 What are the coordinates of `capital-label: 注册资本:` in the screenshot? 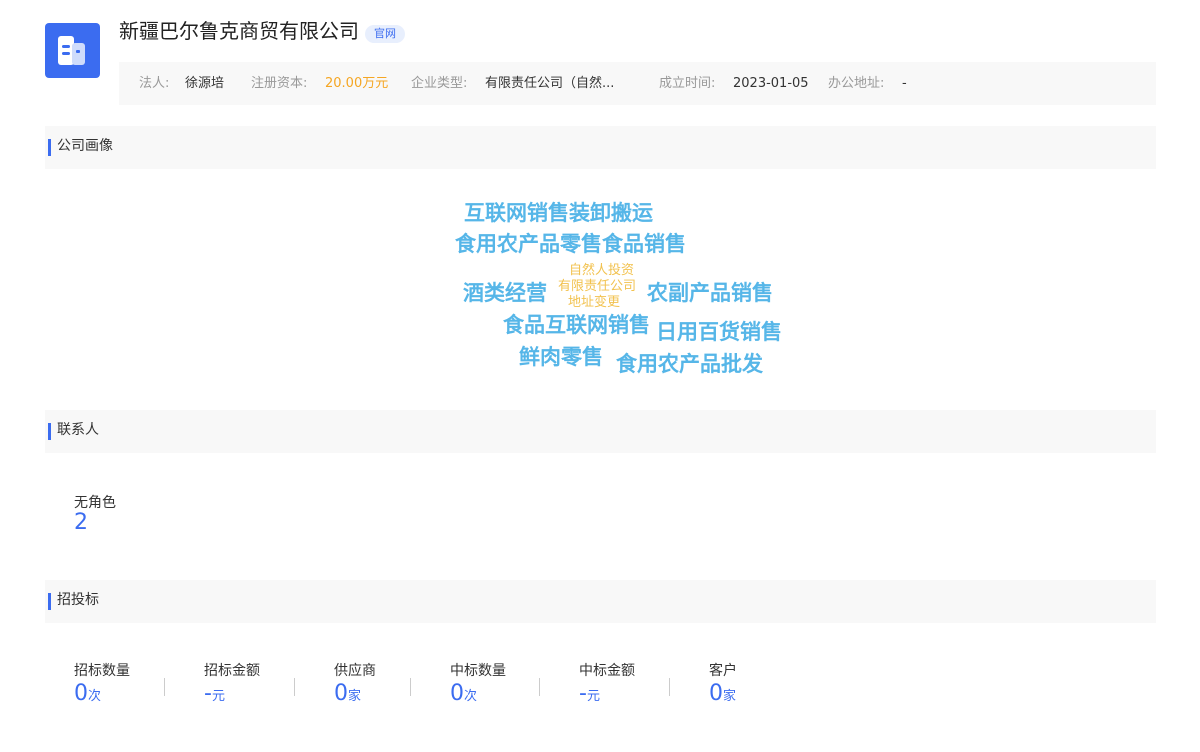 It's located at (279, 83).